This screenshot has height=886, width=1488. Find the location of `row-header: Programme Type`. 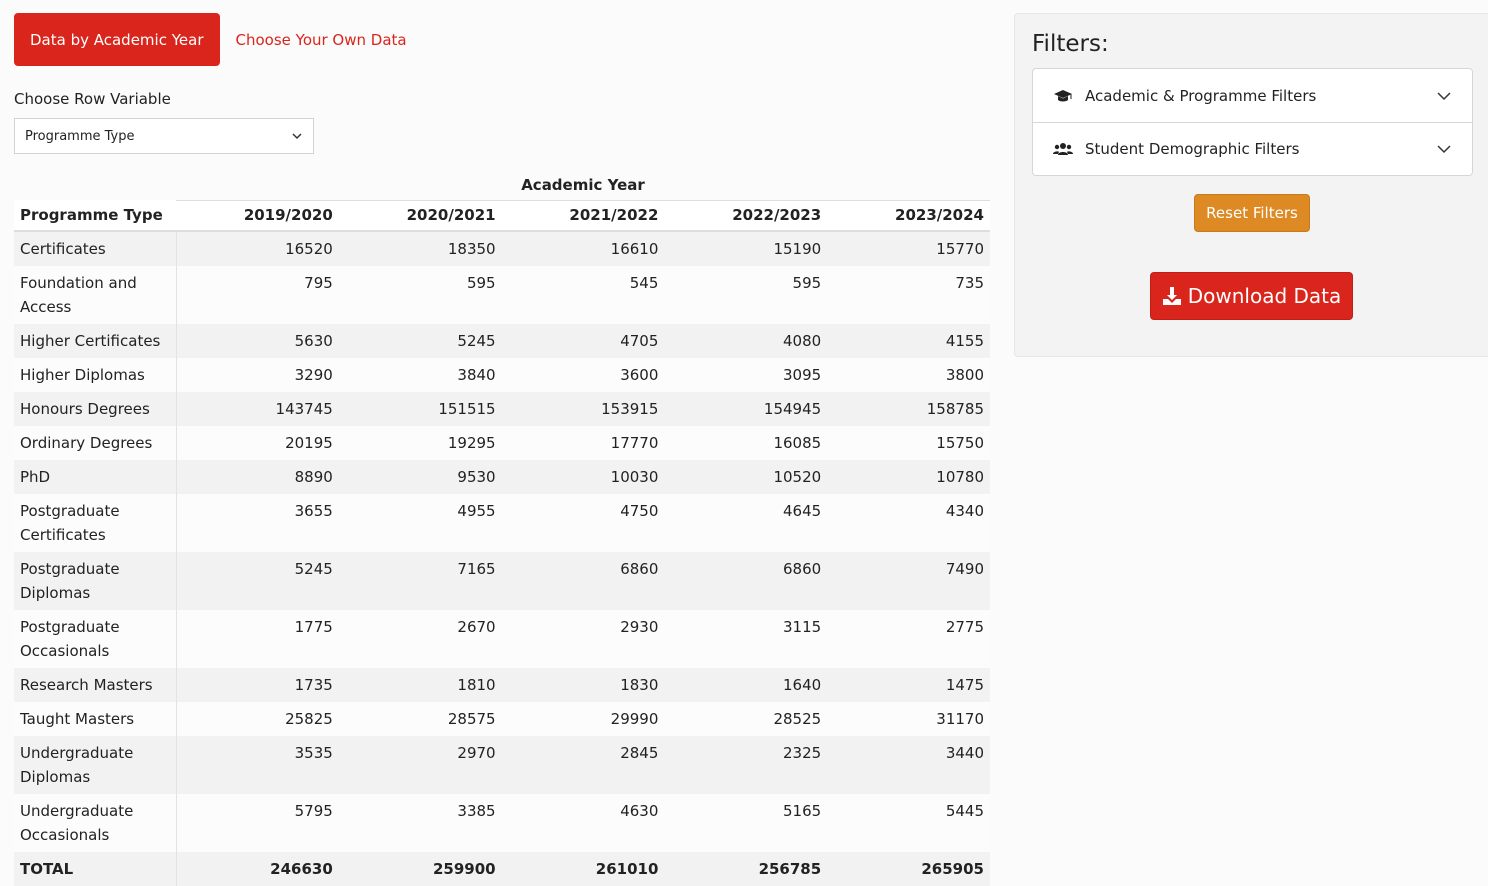

row-header: Programme Type is located at coordinates (95, 216).